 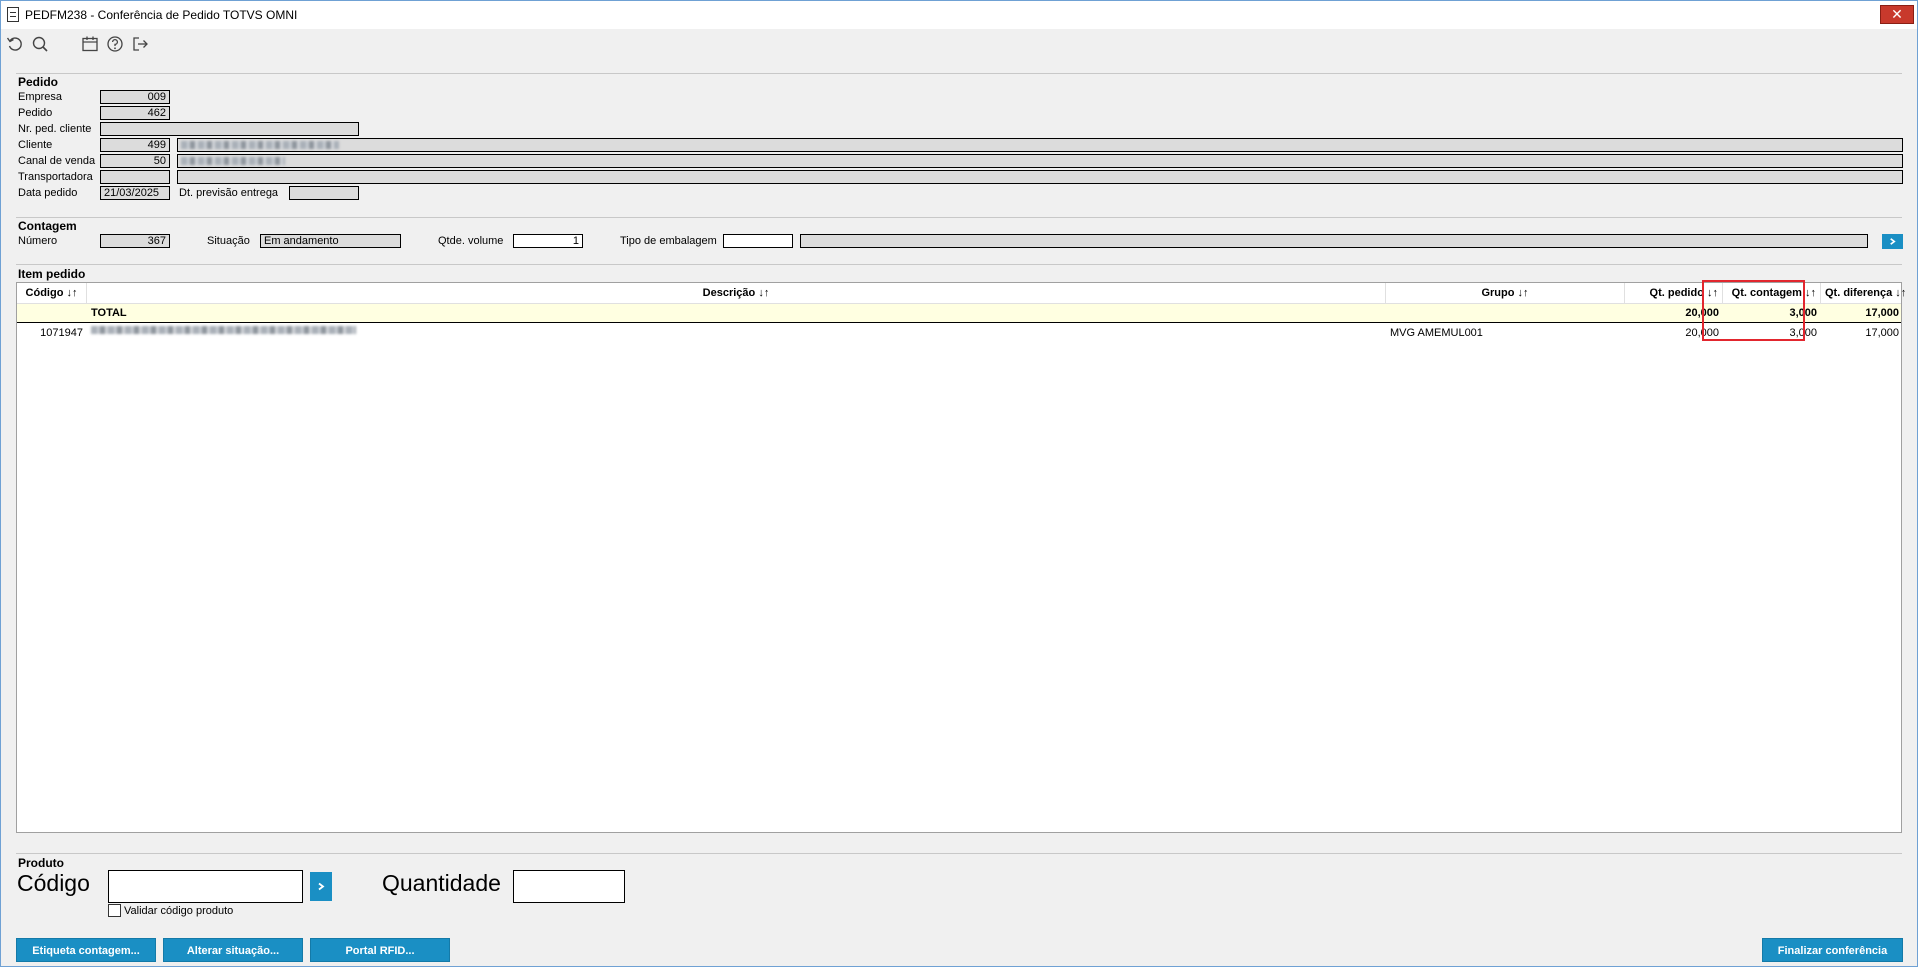 What do you see at coordinates (52, 293) in the screenshot?
I see `col-codigo: Código ↓↑` at bounding box center [52, 293].